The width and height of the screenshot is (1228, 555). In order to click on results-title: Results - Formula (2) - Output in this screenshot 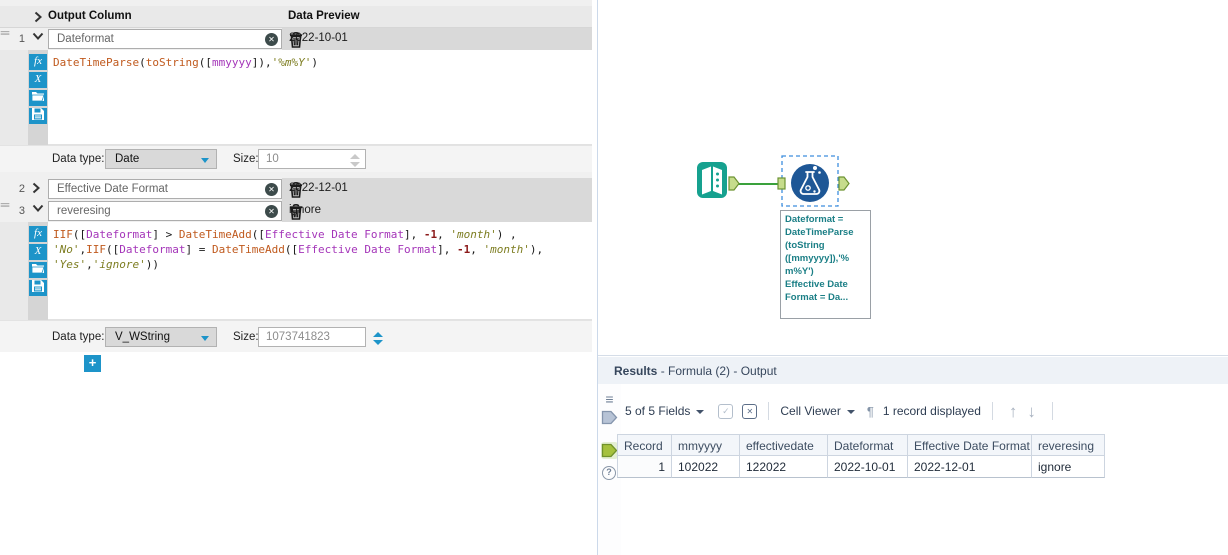, I will do `click(695, 371)`.